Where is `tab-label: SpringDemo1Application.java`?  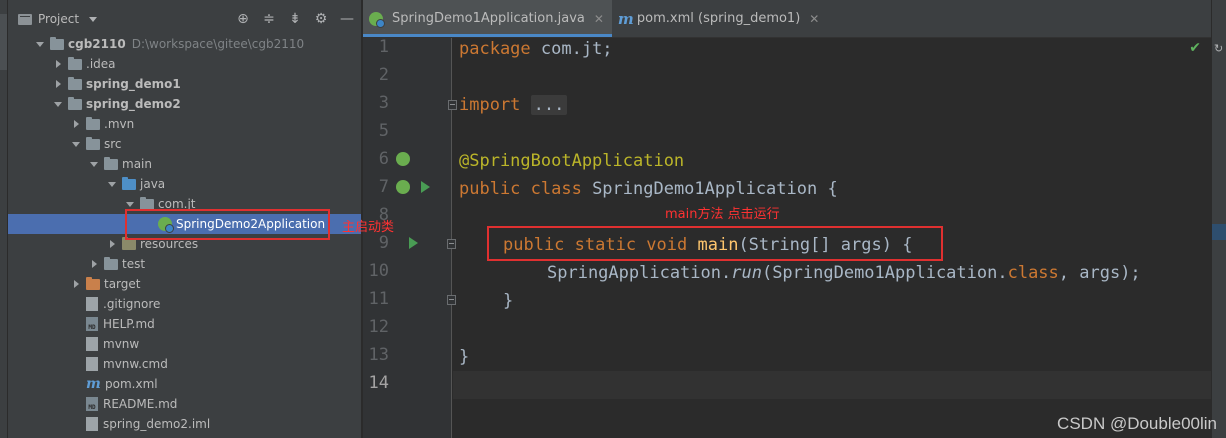 tab-label: SpringDemo1Application.java is located at coordinates (488, 18).